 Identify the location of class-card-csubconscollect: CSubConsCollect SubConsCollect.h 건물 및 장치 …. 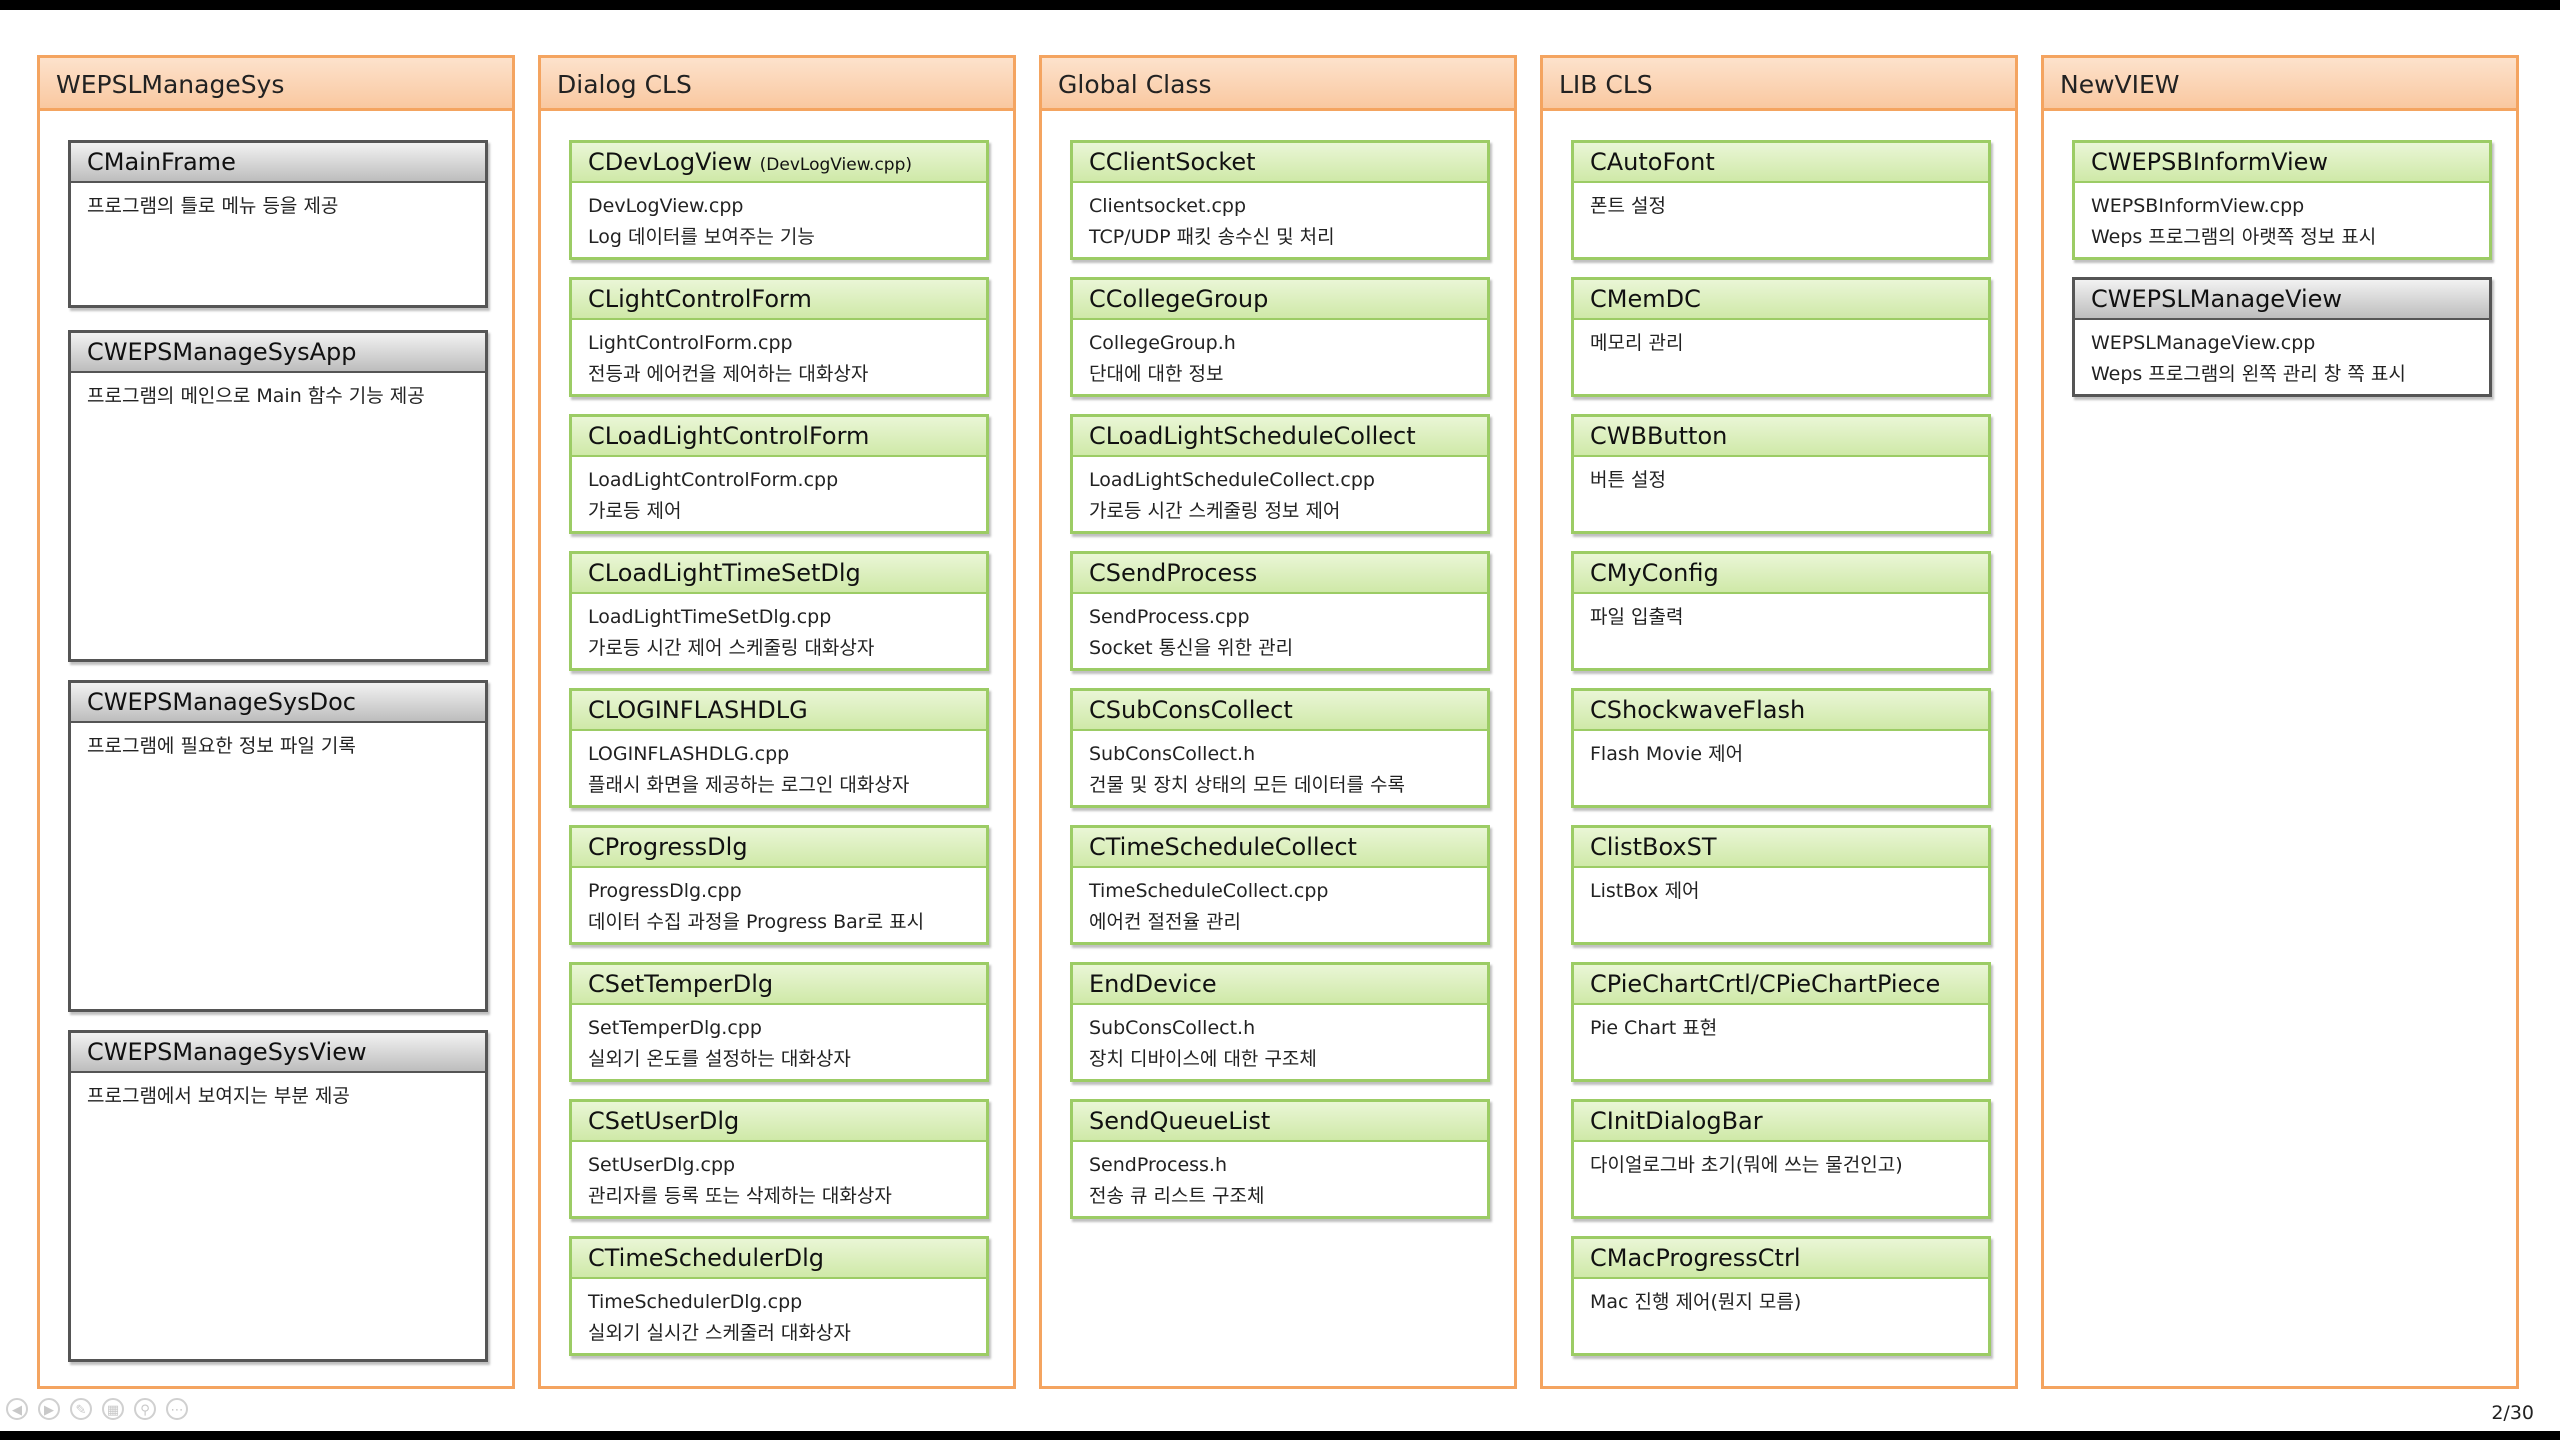
(1280, 748).